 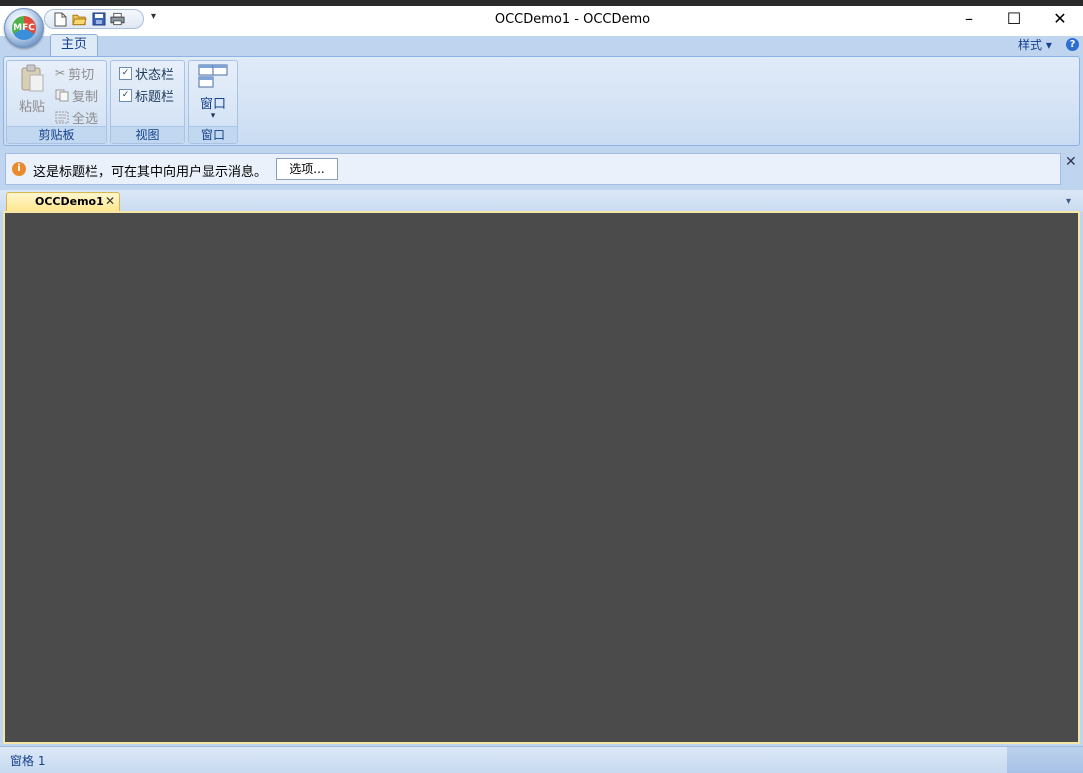 What do you see at coordinates (155, 97) in the screenshot?
I see `caption-bar-label: 标题栏` at bounding box center [155, 97].